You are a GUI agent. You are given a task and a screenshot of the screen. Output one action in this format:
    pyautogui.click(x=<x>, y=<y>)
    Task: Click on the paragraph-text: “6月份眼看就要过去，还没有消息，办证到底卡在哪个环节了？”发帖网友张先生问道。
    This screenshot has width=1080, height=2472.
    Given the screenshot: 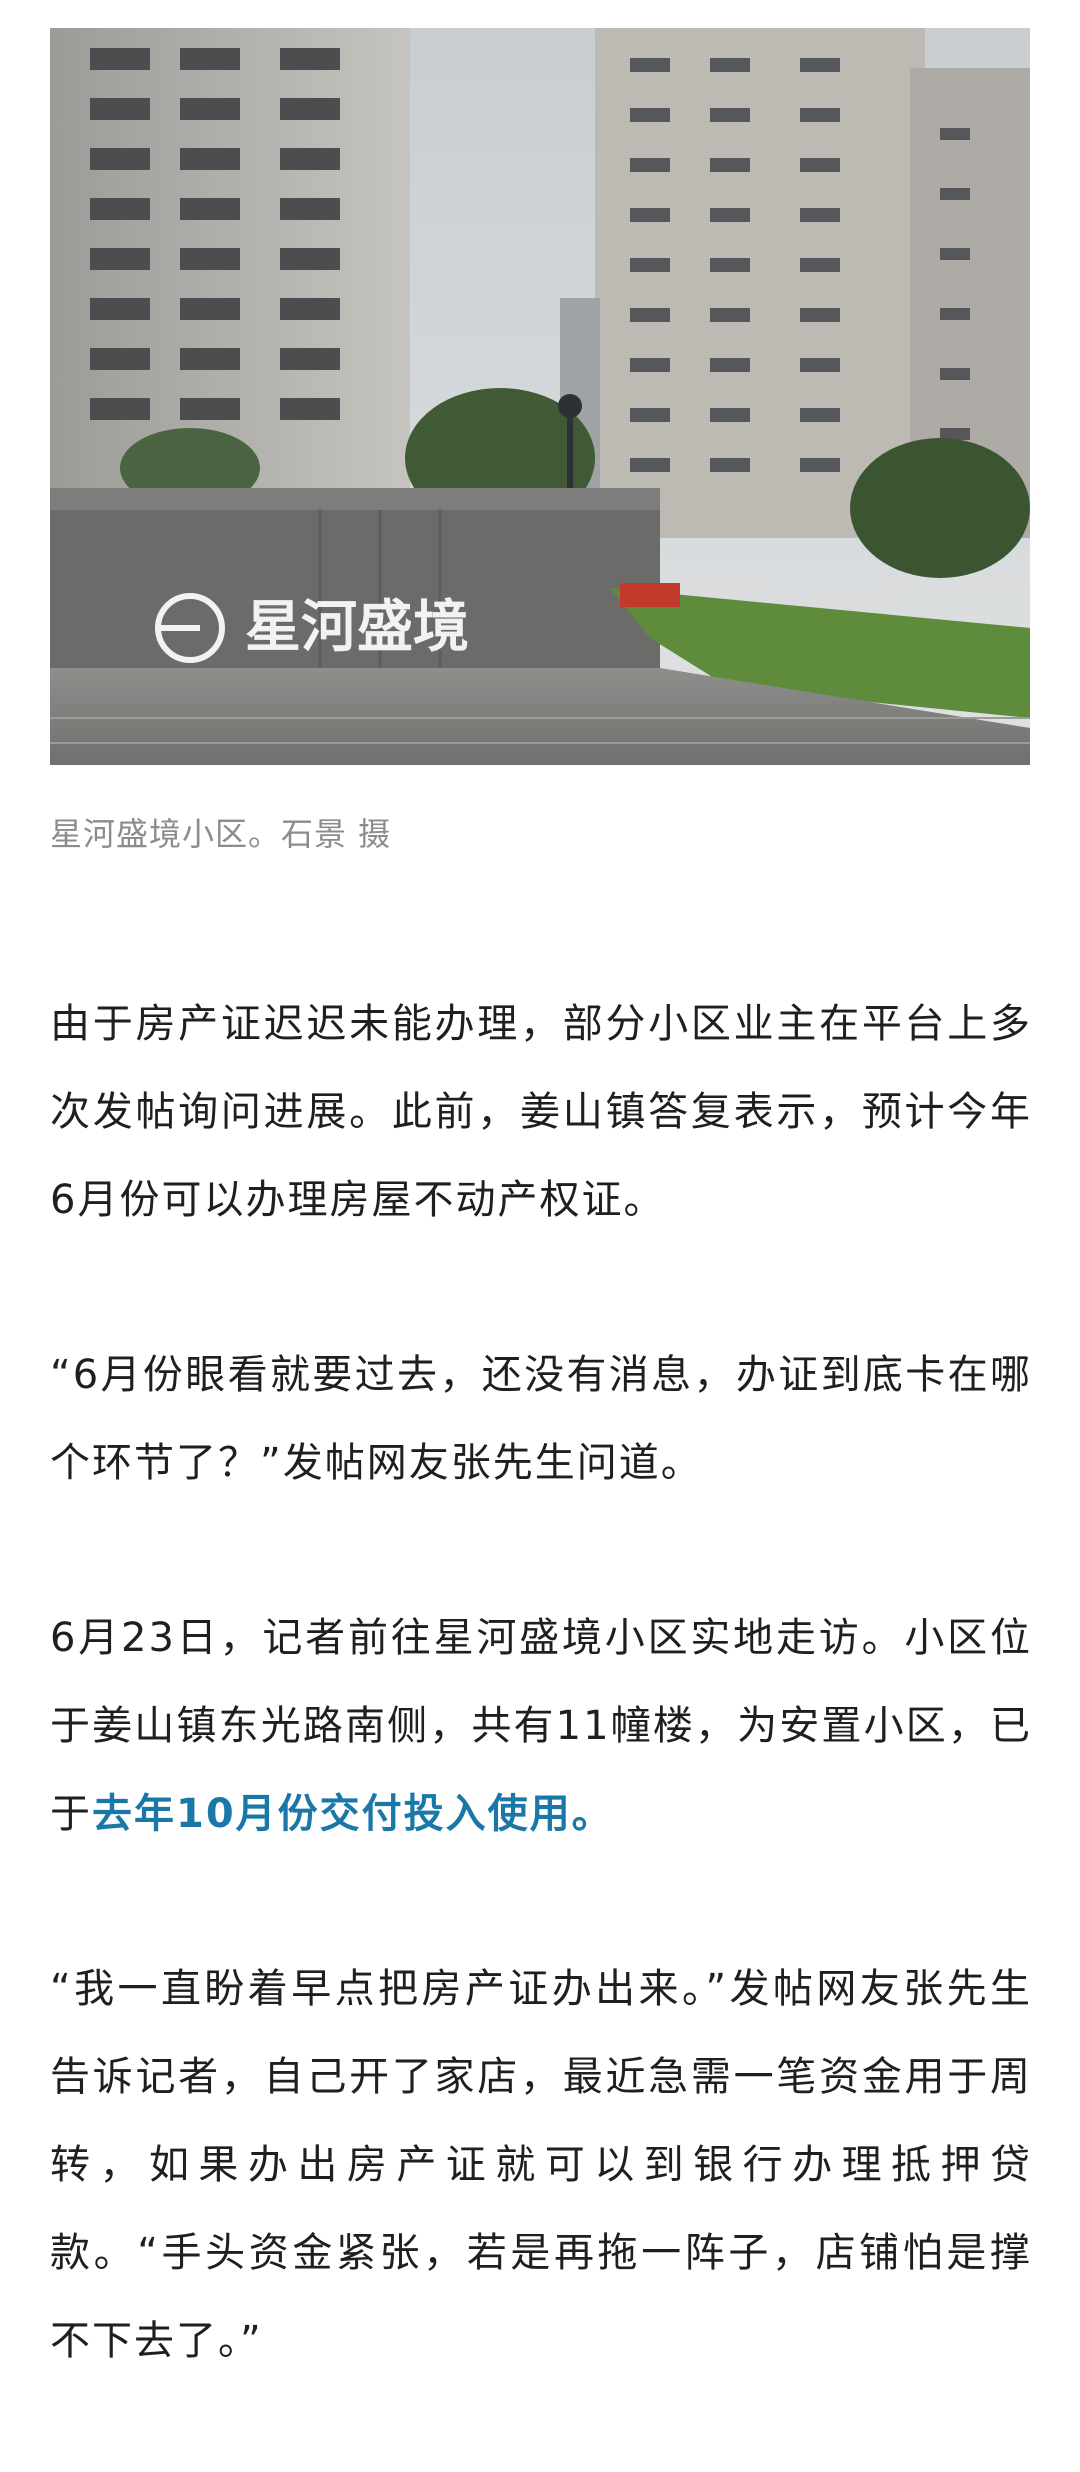 What is the action you would take?
    pyautogui.click(x=541, y=1419)
    